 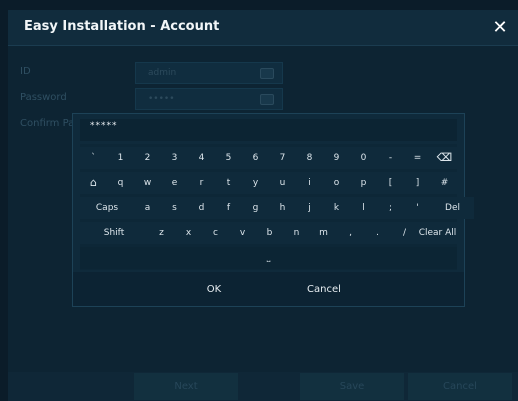 What do you see at coordinates (309, 208) in the screenshot?
I see `key-j: j` at bounding box center [309, 208].